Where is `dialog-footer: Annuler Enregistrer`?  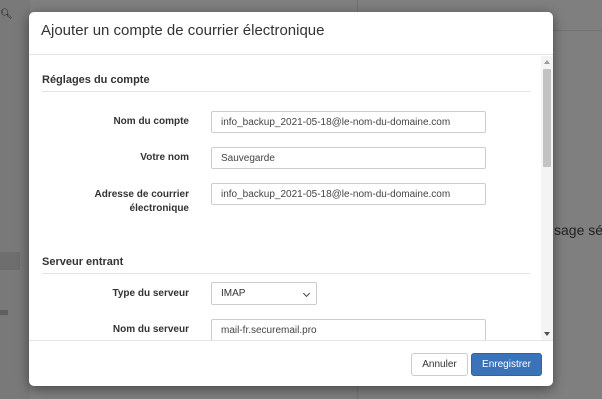
dialog-footer: Annuler Enregistrer is located at coordinates (291, 363).